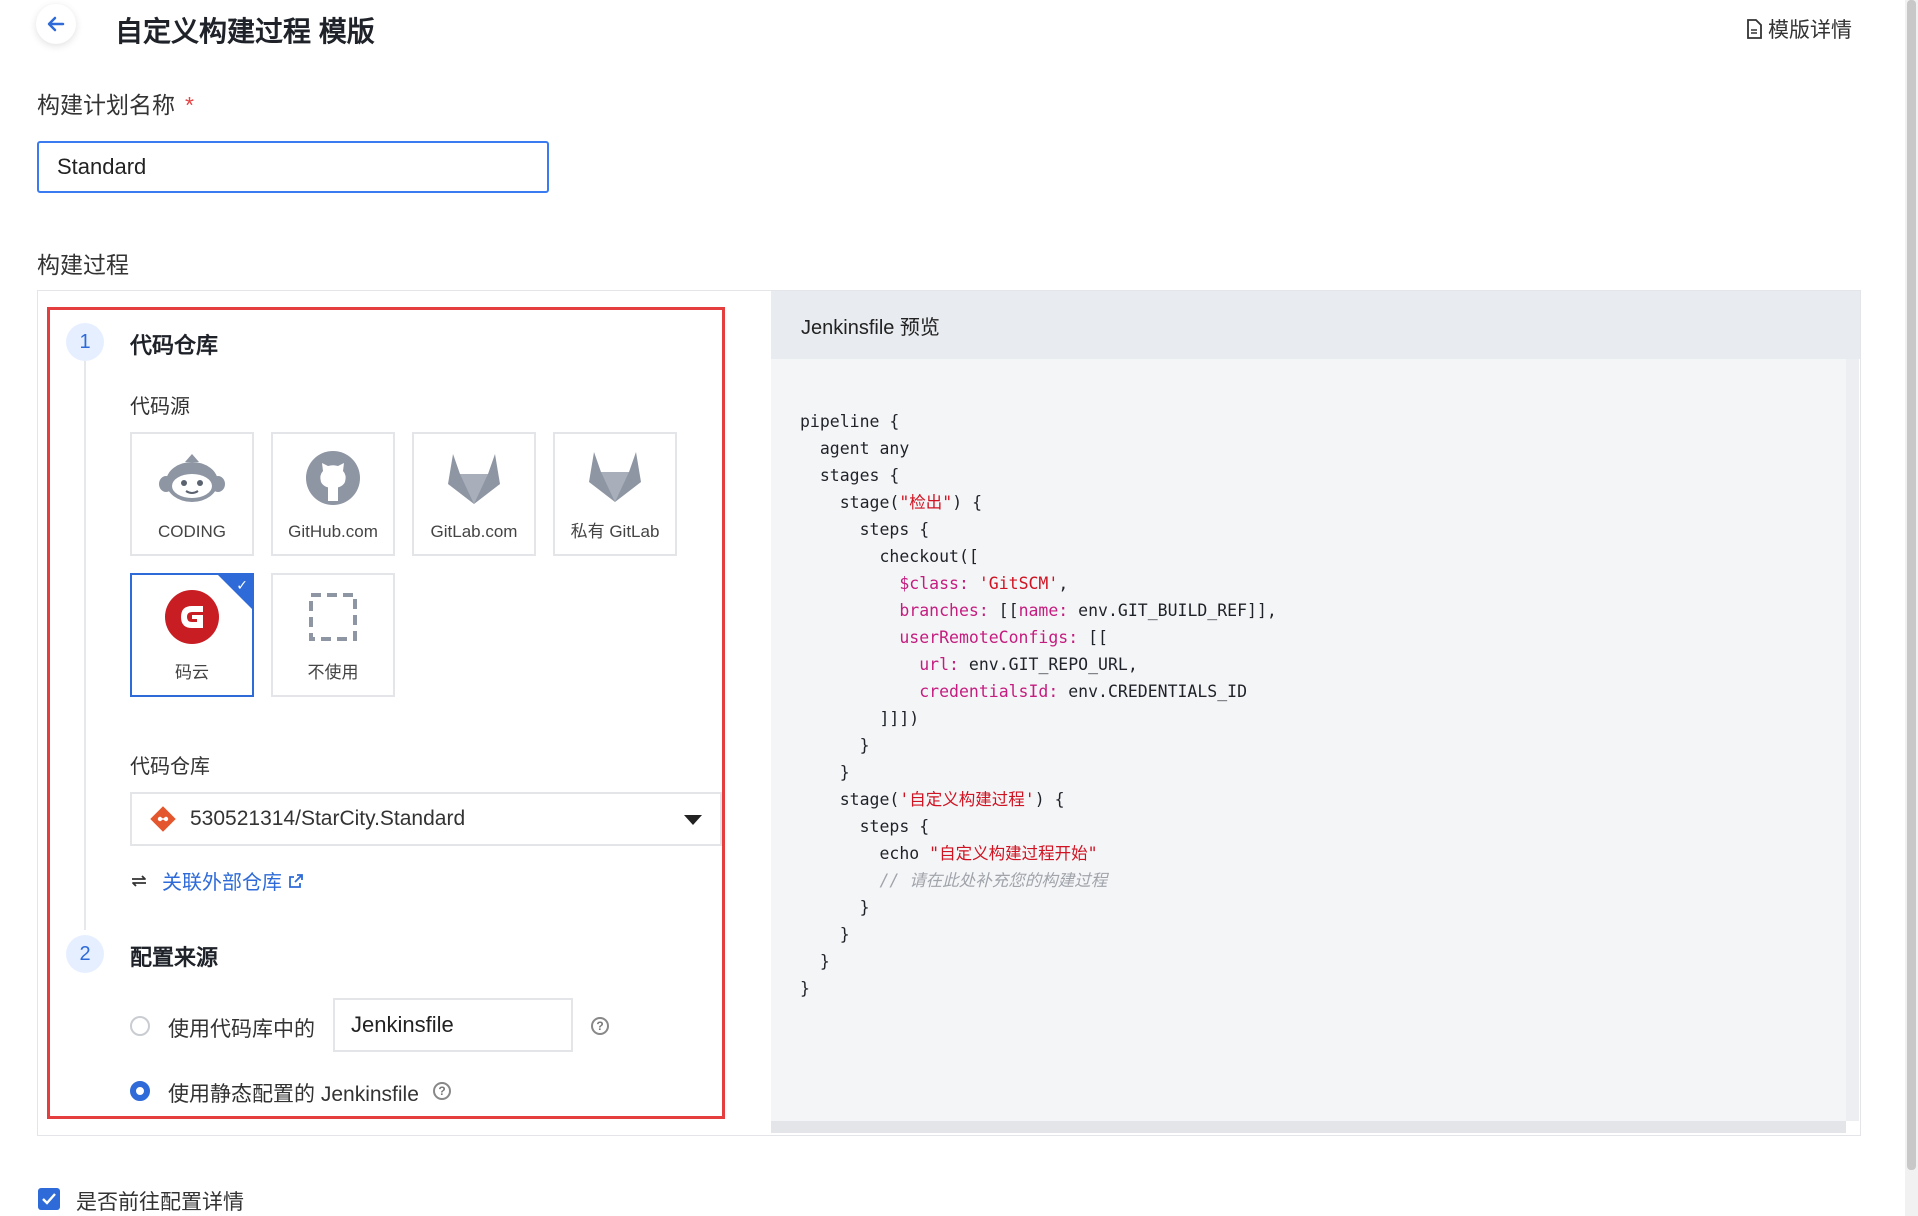 The height and width of the screenshot is (1216, 1918). Describe the element at coordinates (1852, 740) in the screenshot. I see `preview-vertical-scrollbar` at that location.